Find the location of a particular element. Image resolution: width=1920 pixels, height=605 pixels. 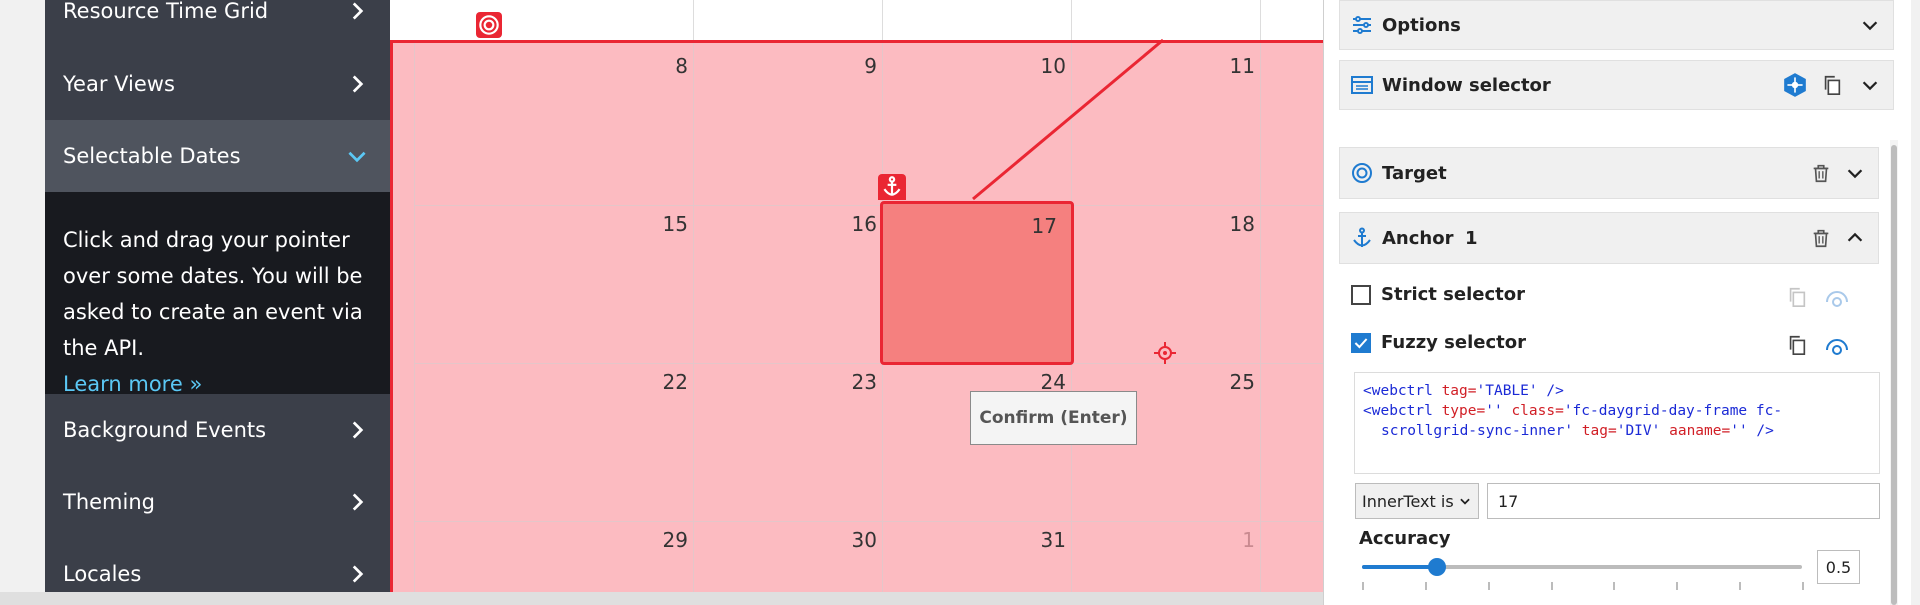

sidebar-item-theming: Theming is located at coordinates (217, 502).